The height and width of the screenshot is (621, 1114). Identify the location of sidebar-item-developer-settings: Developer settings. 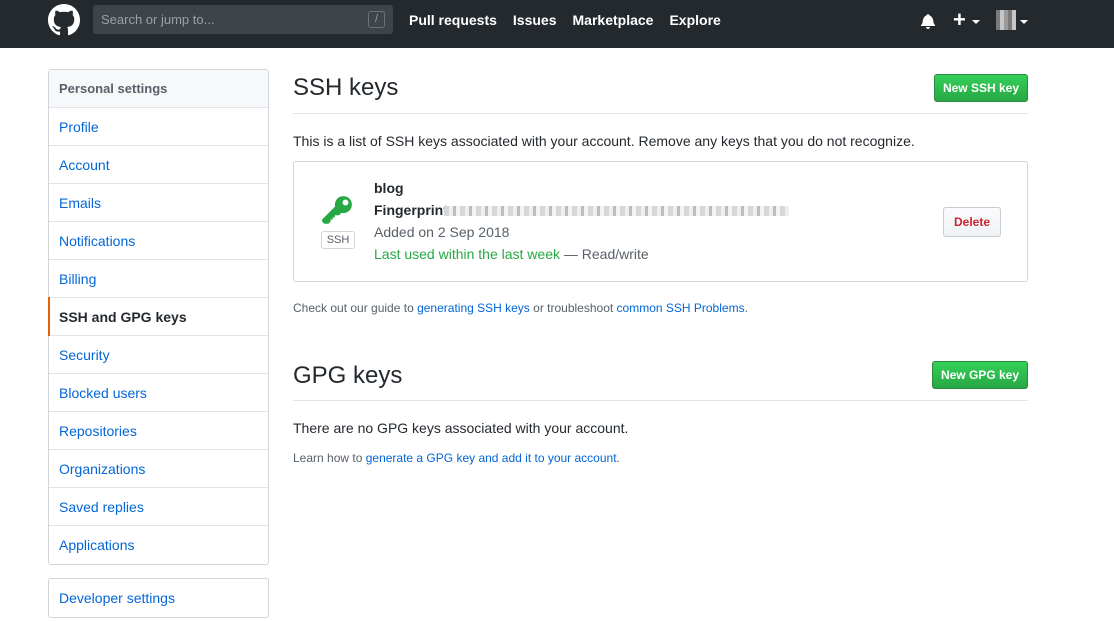
(158, 598).